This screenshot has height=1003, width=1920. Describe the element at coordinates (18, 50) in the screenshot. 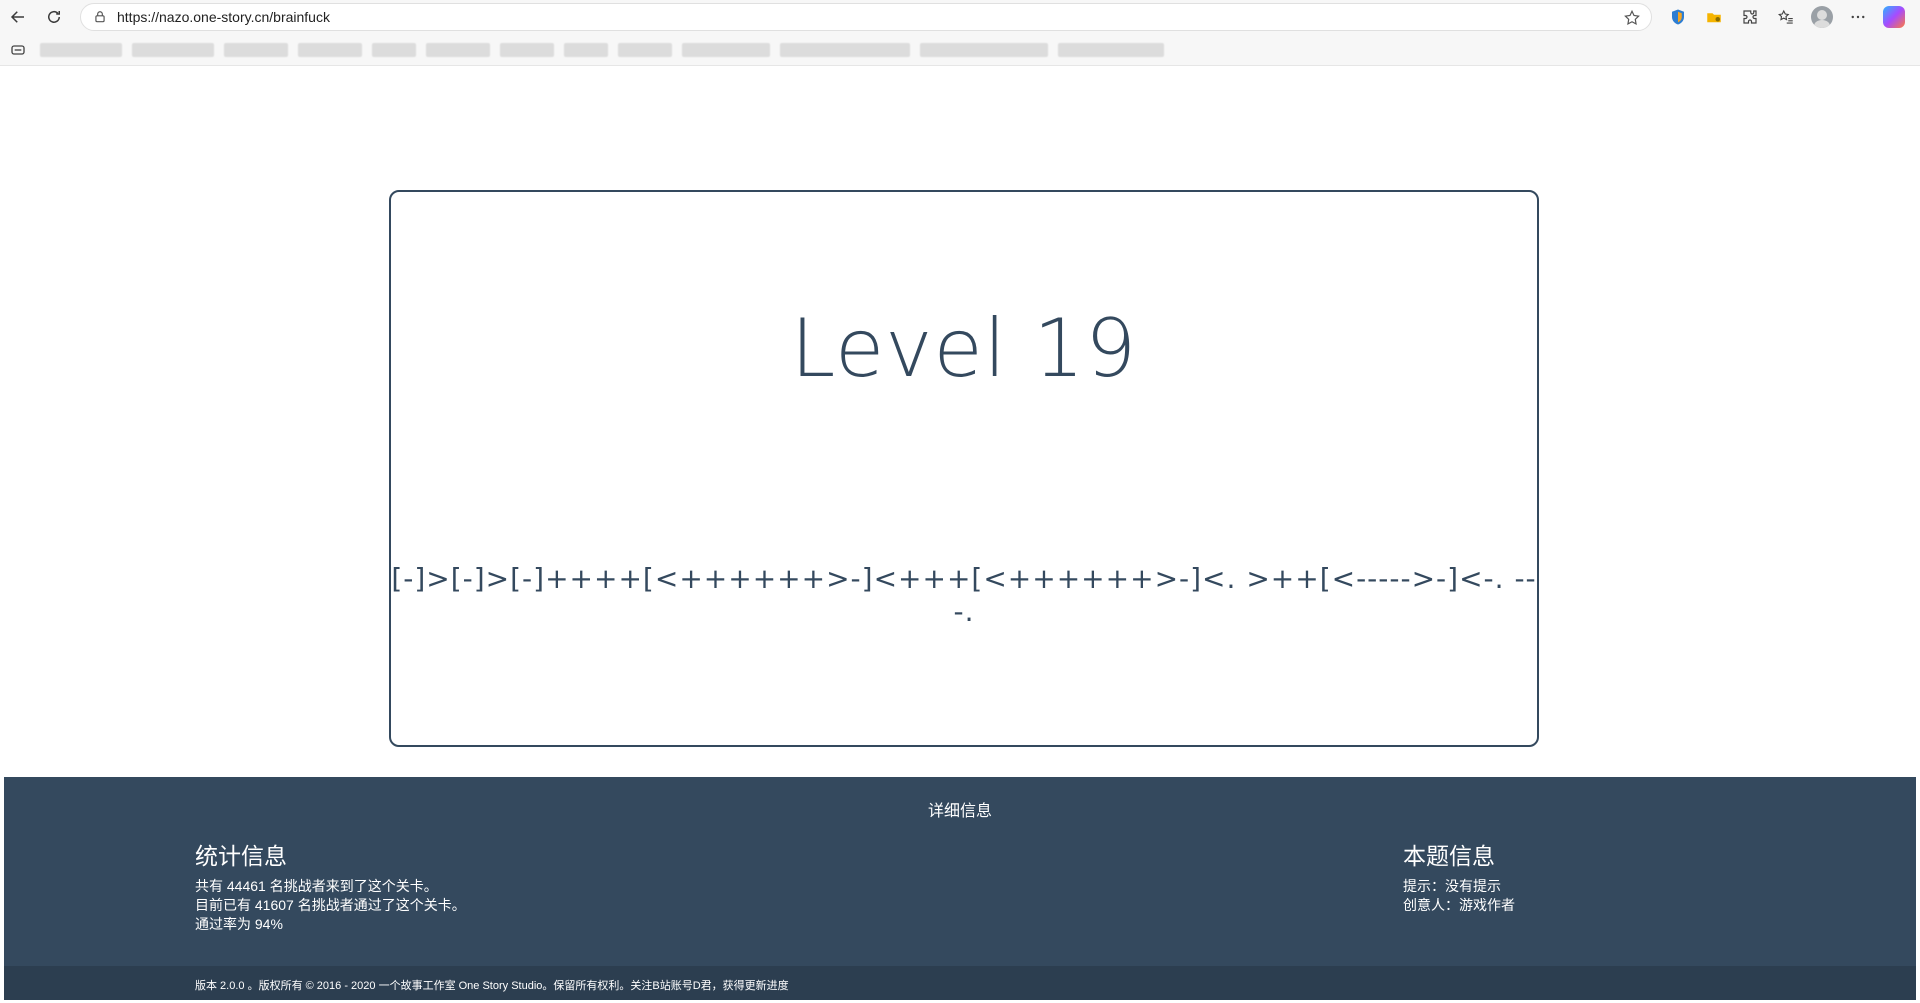

I see `collections-icon` at that location.